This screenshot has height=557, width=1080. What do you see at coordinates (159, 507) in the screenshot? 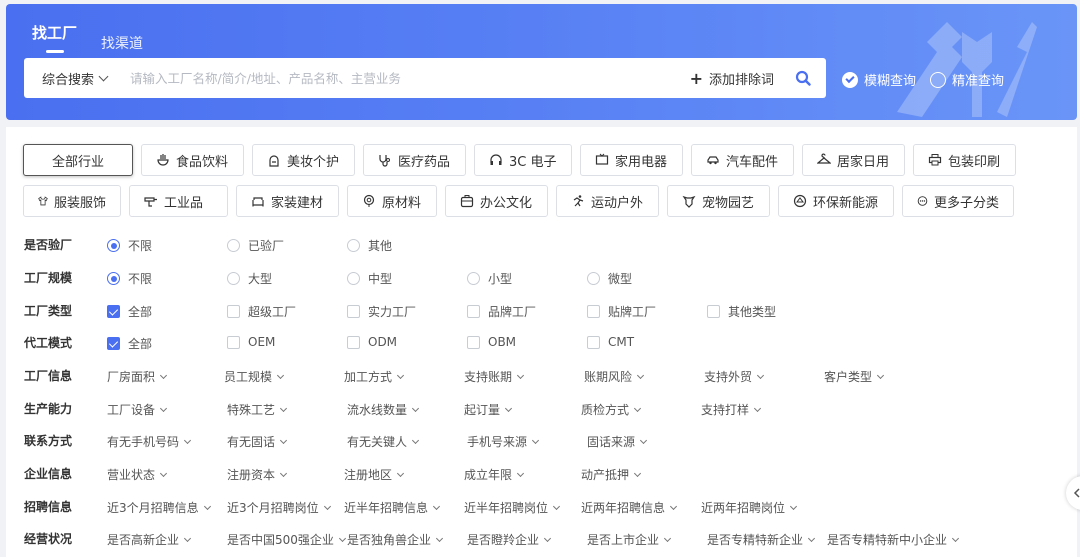
I see `dropdown-hiring-3m-info: 近3个月招聘信息` at bounding box center [159, 507].